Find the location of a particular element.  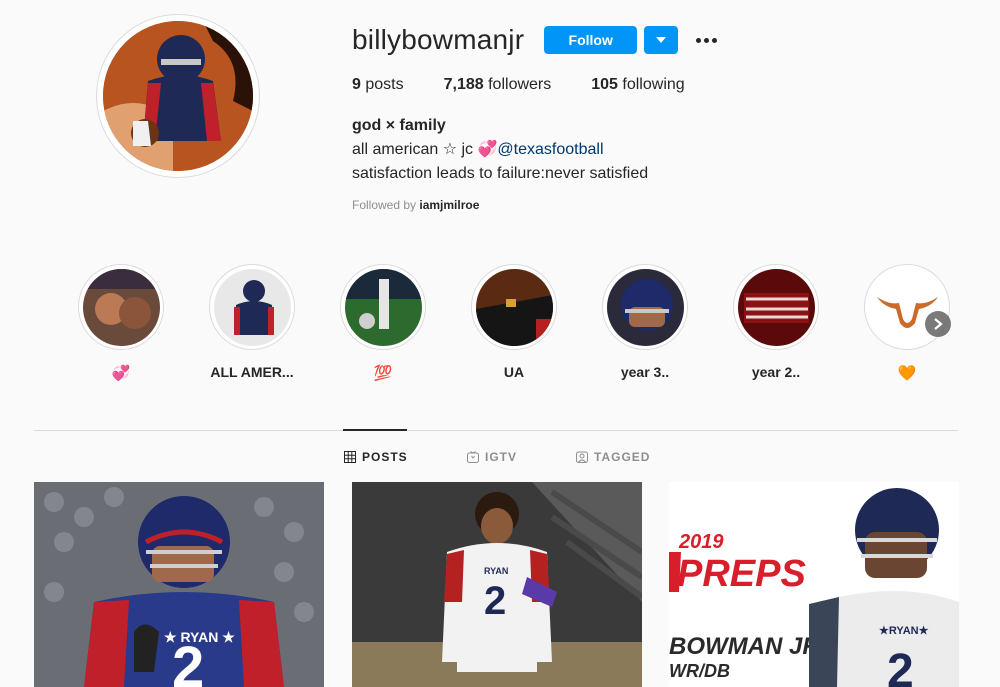

tagged-icon is located at coordinates (582, 457).